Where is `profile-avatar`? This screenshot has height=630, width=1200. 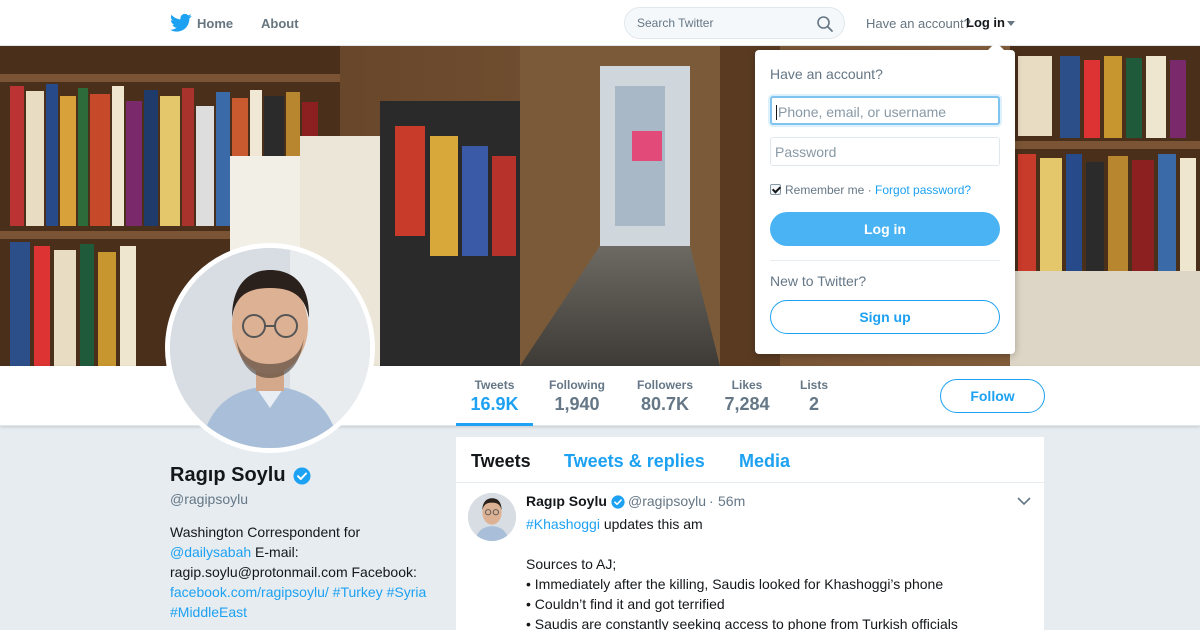 profile-avatar is located at coordinates (270, 348).